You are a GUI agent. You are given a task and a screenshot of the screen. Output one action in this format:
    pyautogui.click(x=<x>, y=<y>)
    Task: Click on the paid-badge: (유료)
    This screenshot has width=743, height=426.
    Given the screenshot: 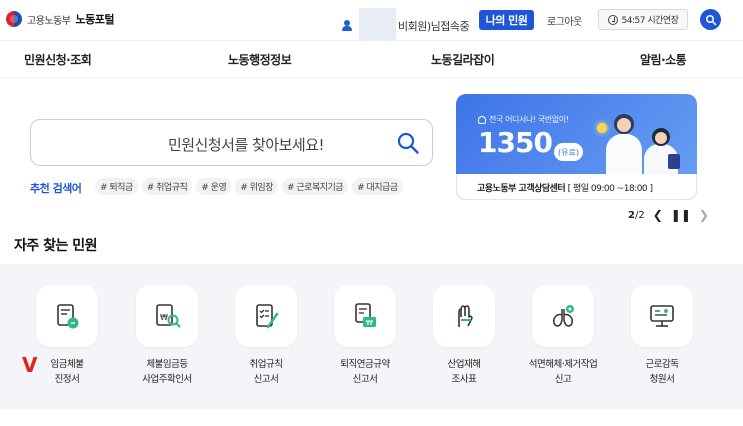 What is the action you would take?
    pyautogui.click(x=568, y=152)
    